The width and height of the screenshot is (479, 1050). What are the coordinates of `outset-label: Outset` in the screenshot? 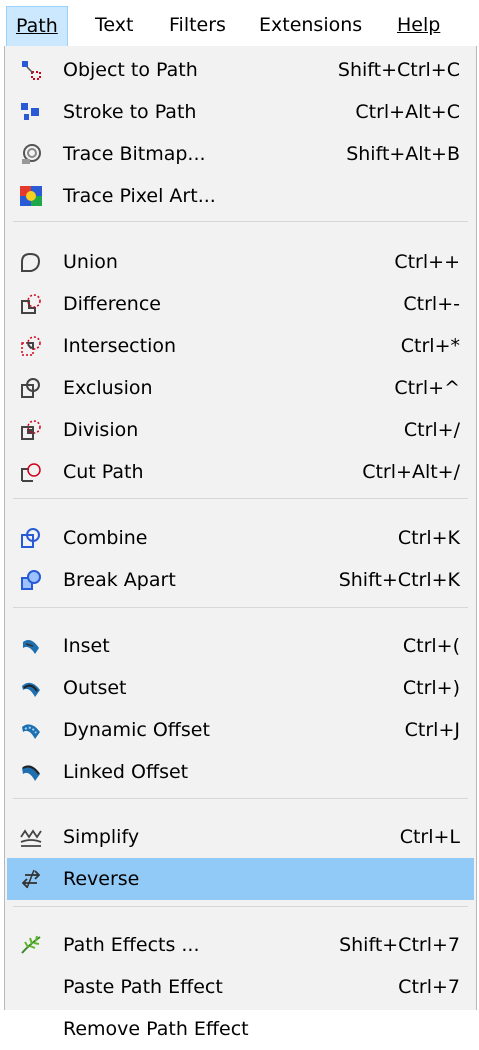 It's located at (95, 688).